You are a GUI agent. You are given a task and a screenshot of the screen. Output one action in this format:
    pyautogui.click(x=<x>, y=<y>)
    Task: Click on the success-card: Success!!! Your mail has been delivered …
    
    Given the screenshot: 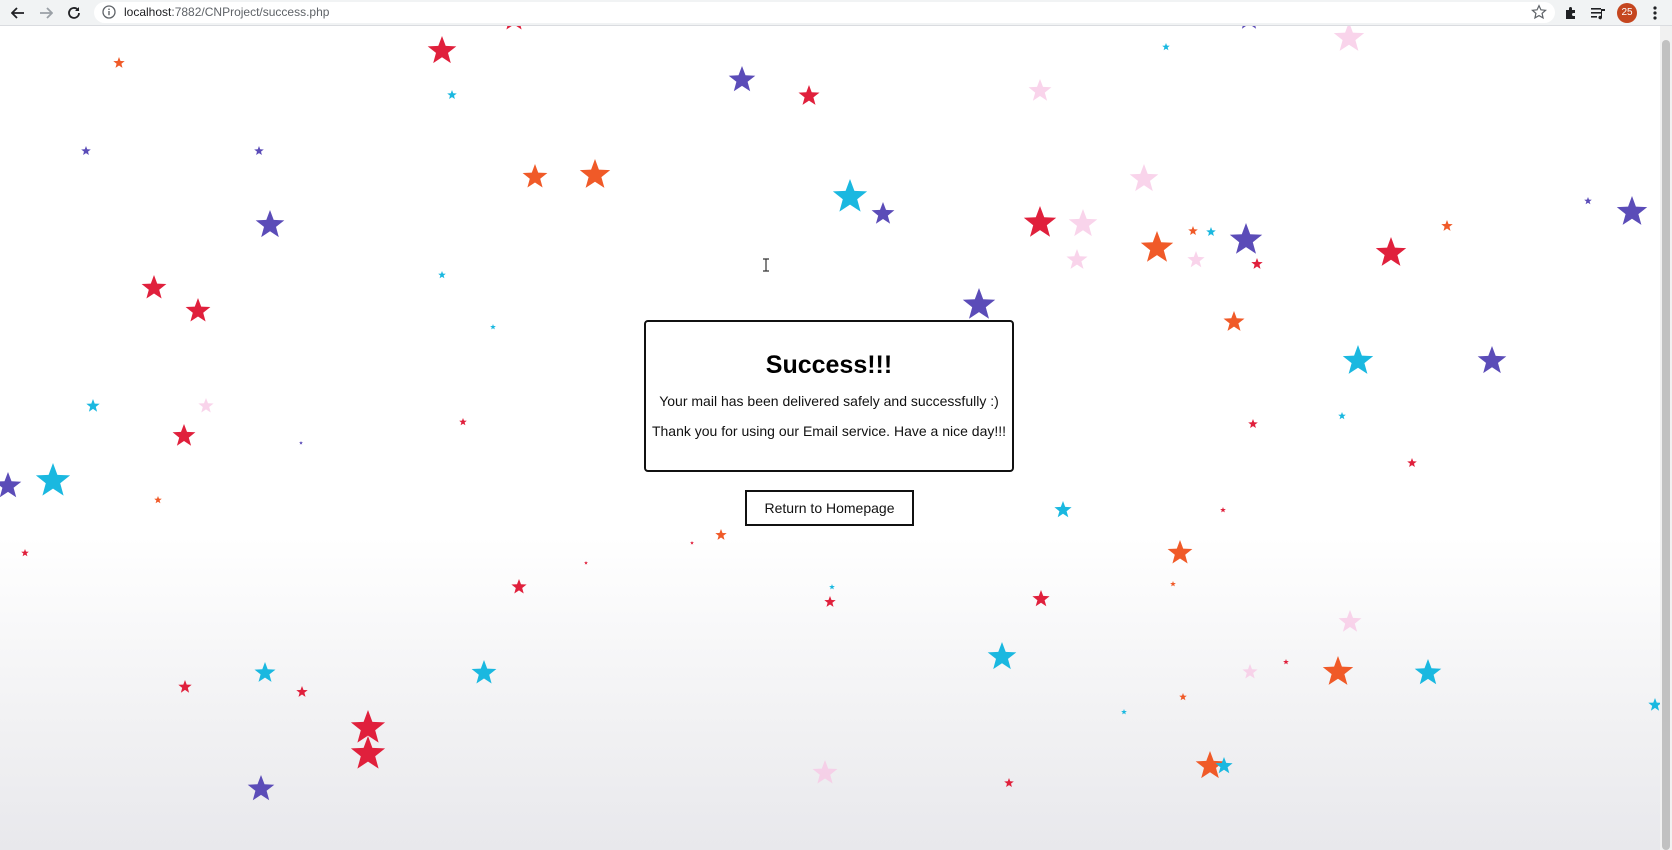 What is the action you would take?
    pyautogui.click(x=829, y=396)
    